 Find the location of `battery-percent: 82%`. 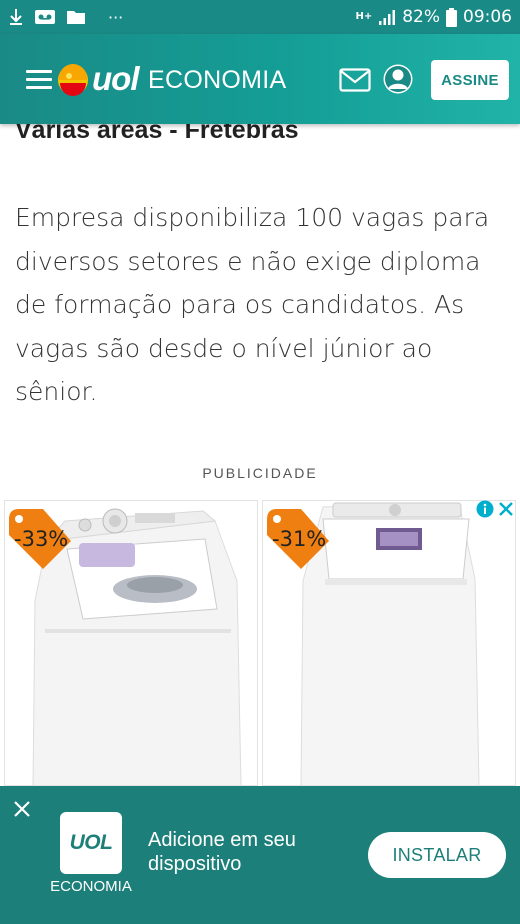

battery-percent: 82% is located at coordinates (421, 17).